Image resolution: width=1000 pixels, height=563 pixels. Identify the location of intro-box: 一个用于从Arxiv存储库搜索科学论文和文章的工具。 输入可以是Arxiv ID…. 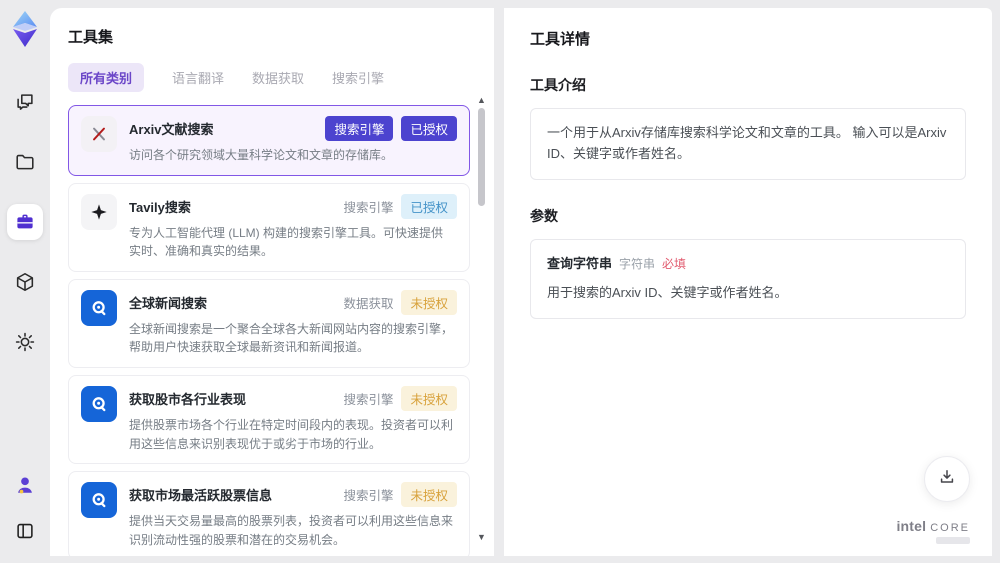
(748, 144).